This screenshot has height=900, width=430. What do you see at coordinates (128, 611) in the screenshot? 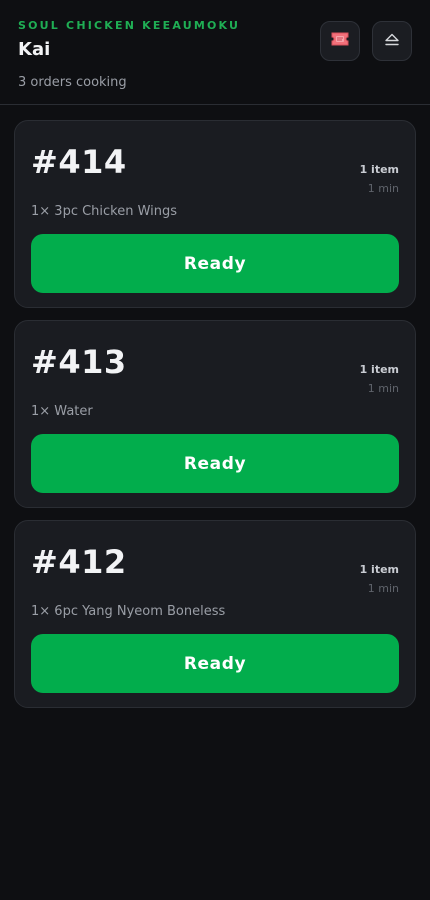
I see `order-items: 1× 6pc Yang Nyeom Boneless` at bounding box center [128, 611].